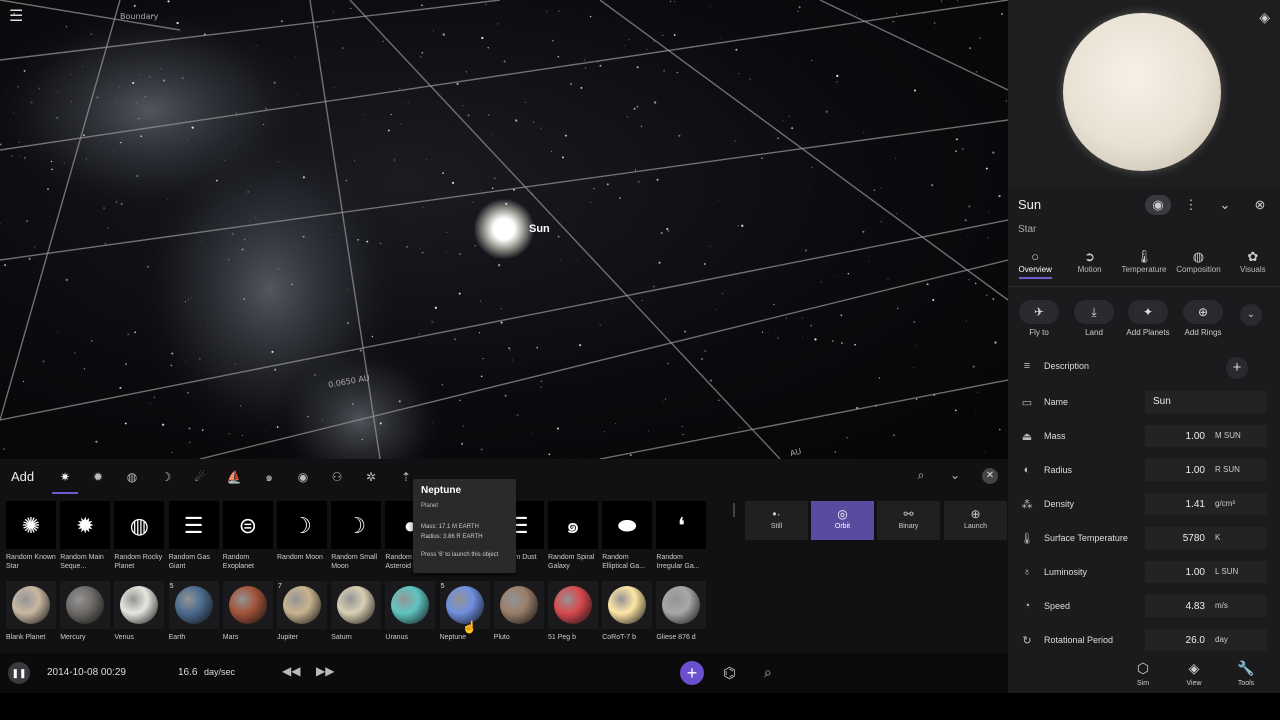 Image resolution: width=1280 pixels, height=720 pixels. What do you see at coordinates (371, 477) in the screenshot?
I see `category-particles-icon: ✲` at bounding box center [371, 477].